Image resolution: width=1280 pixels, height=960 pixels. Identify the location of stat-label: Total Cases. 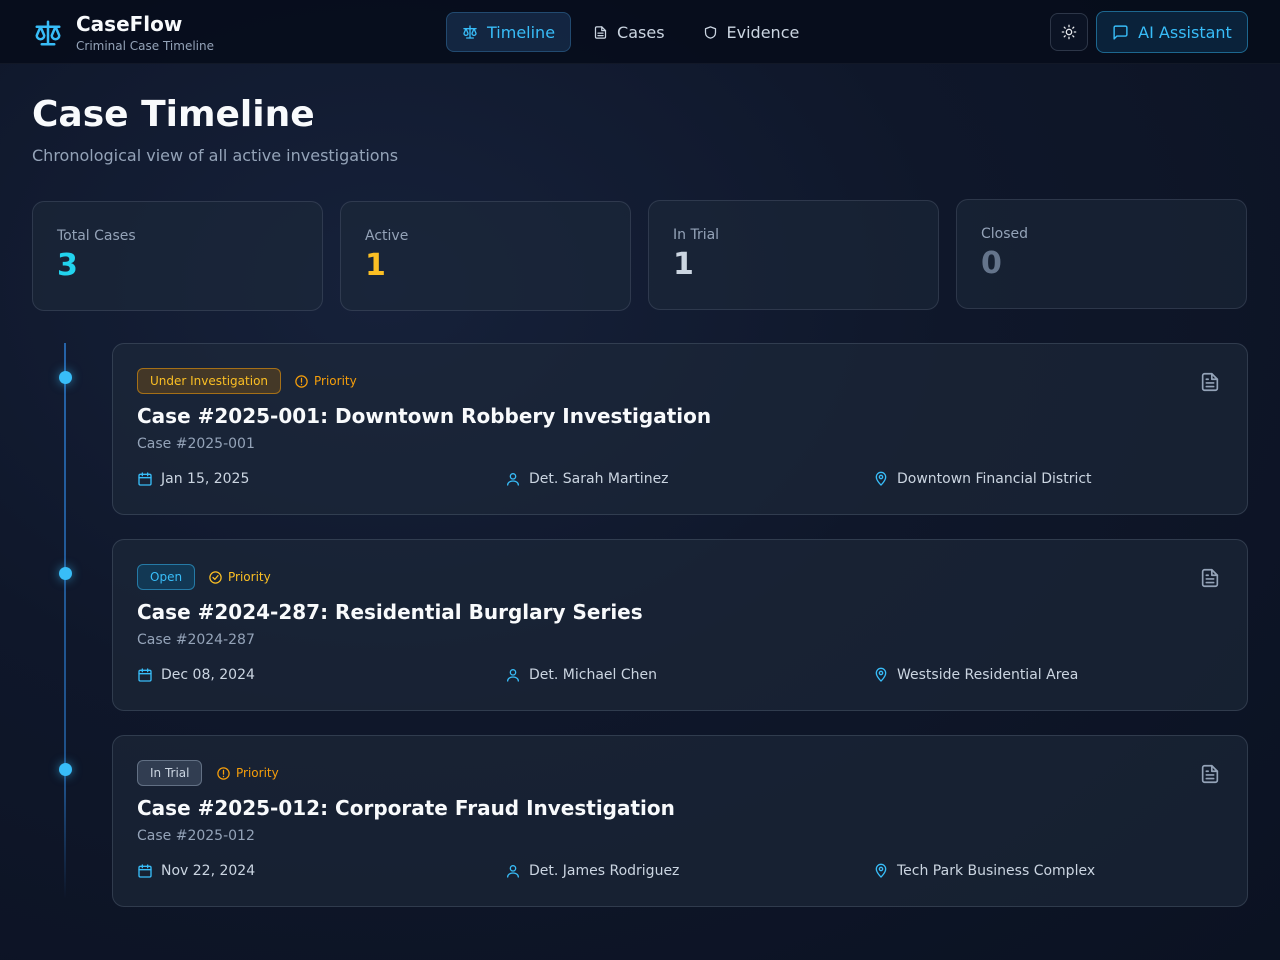
(96, 236).